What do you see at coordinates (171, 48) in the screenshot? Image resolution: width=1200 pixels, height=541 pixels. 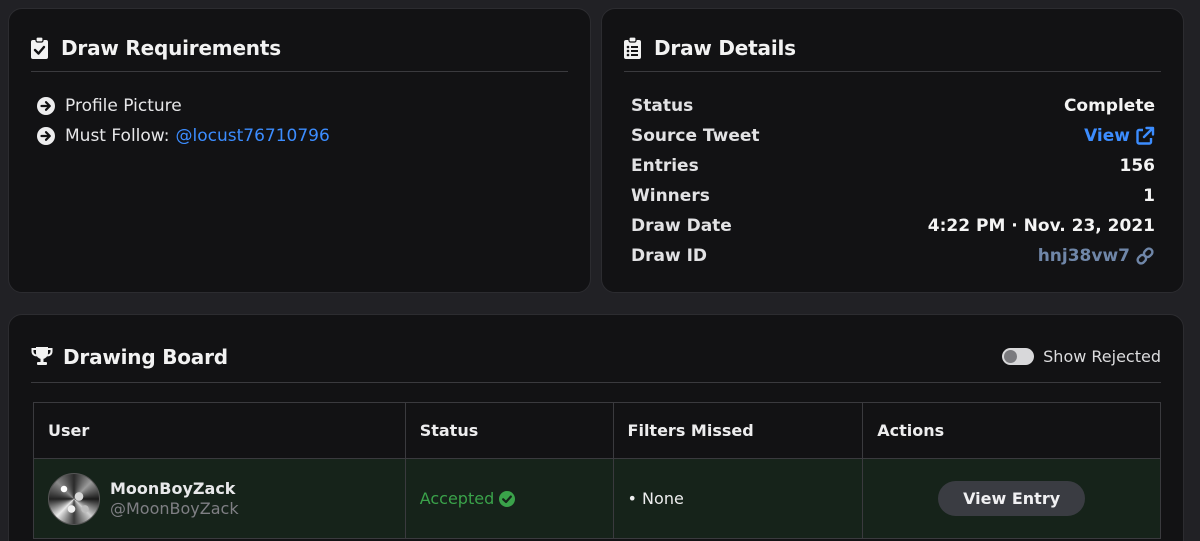 I see `draw-requirements-title: Draw Requirements` at bounding box center [171, 48].